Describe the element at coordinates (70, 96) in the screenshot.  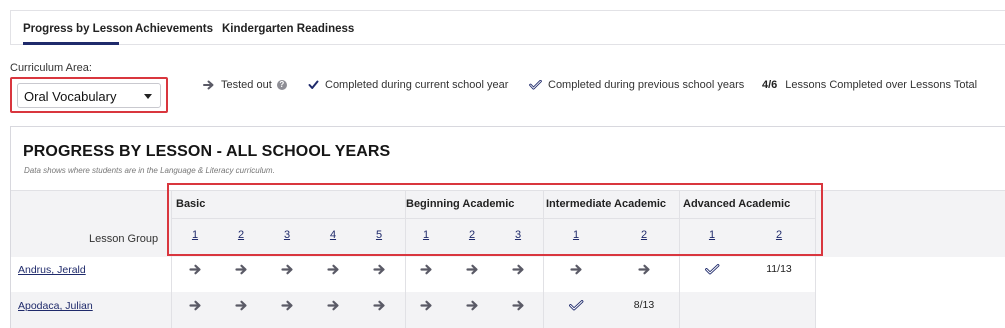
I see `curriculum-area-value: Oral Vocabulary` at that location.